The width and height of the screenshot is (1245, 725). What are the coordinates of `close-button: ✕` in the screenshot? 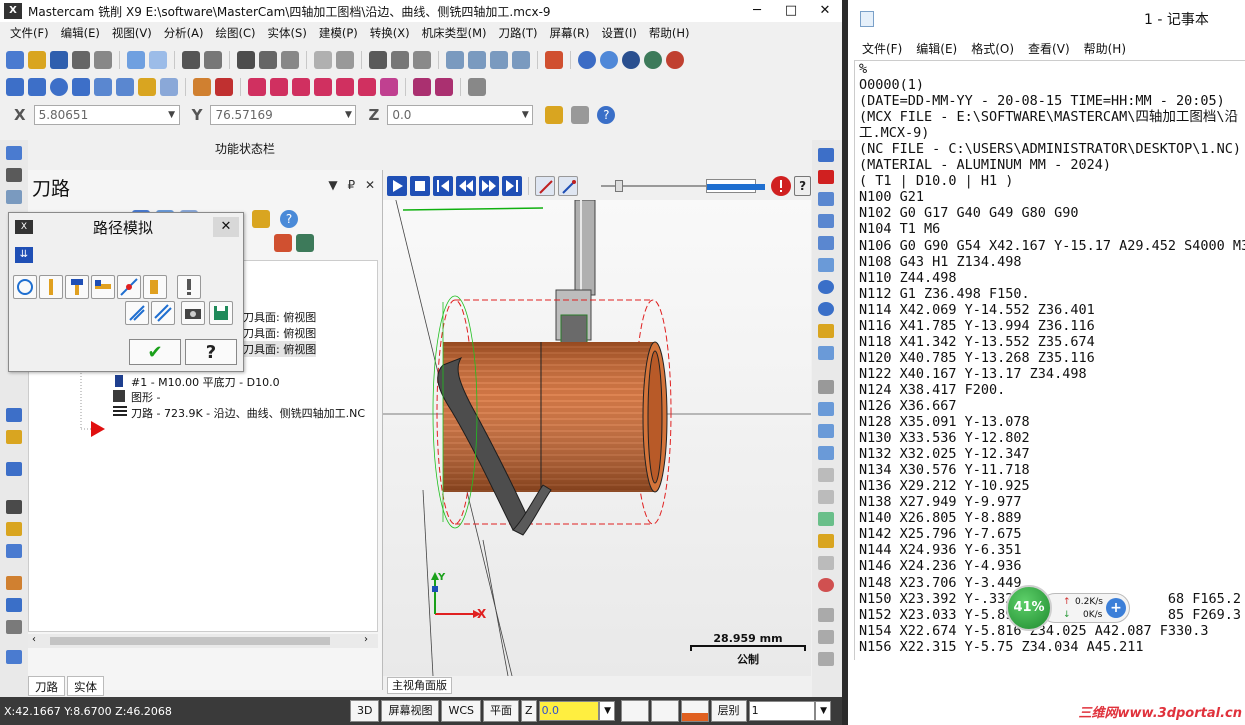 It's located at (825, 11).